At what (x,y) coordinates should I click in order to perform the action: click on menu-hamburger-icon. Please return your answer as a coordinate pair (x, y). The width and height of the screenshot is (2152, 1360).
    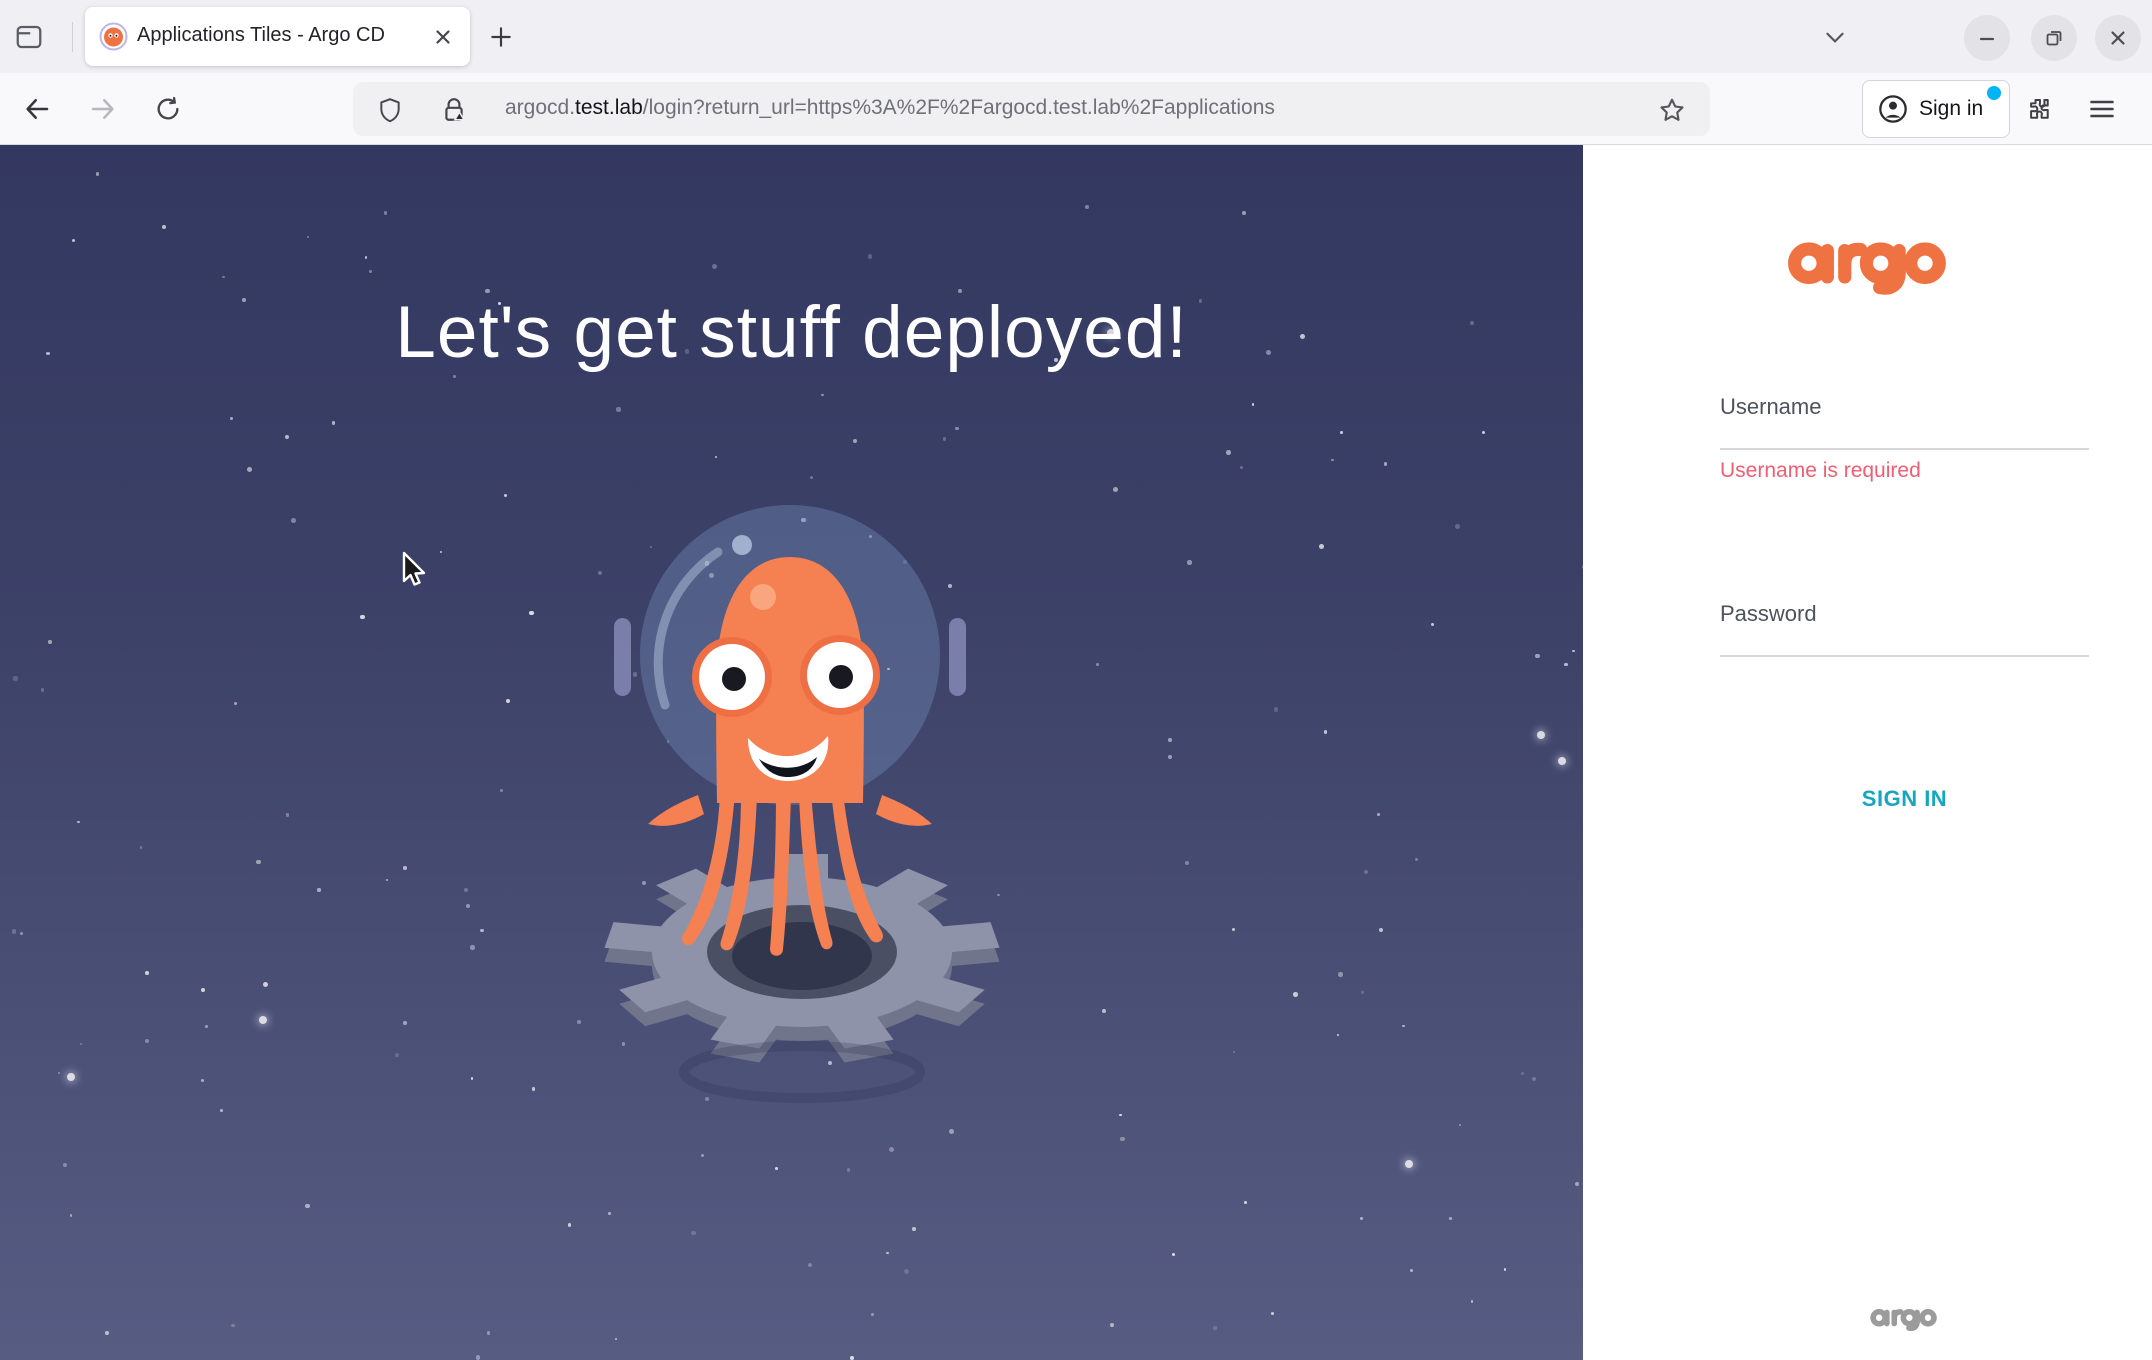
    Looking at the image, I should click on (2110, 109).